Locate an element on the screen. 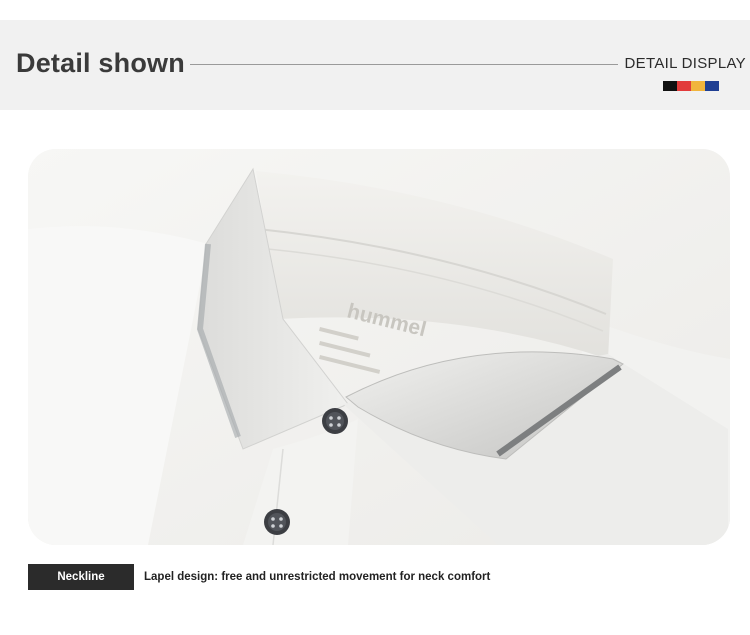 The image size is (750, 635). color-swatches is located at coordinates (691, 86).